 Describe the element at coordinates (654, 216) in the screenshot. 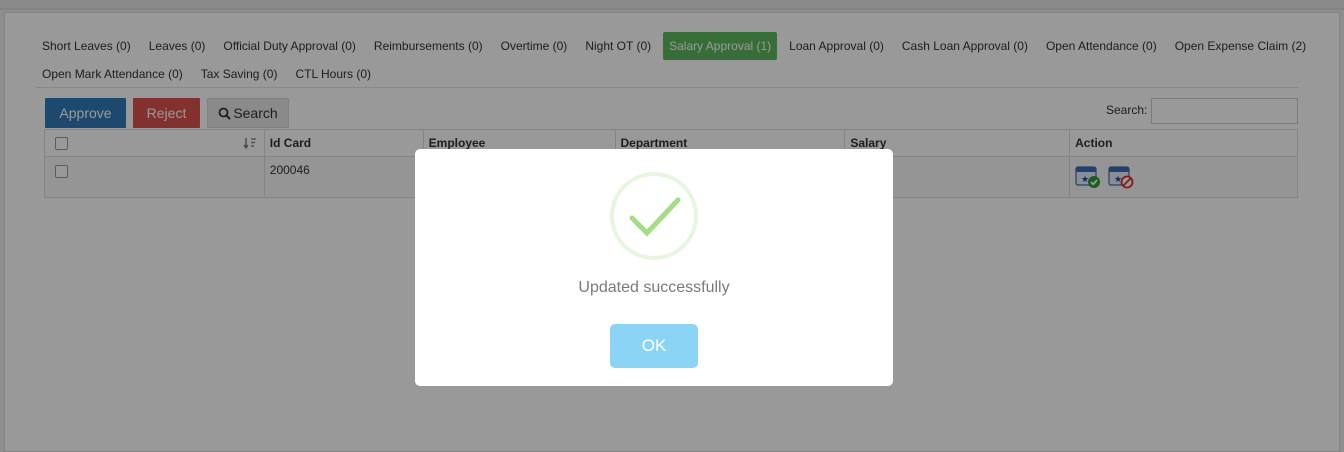

I see `success-checkmark-icon` at that location.